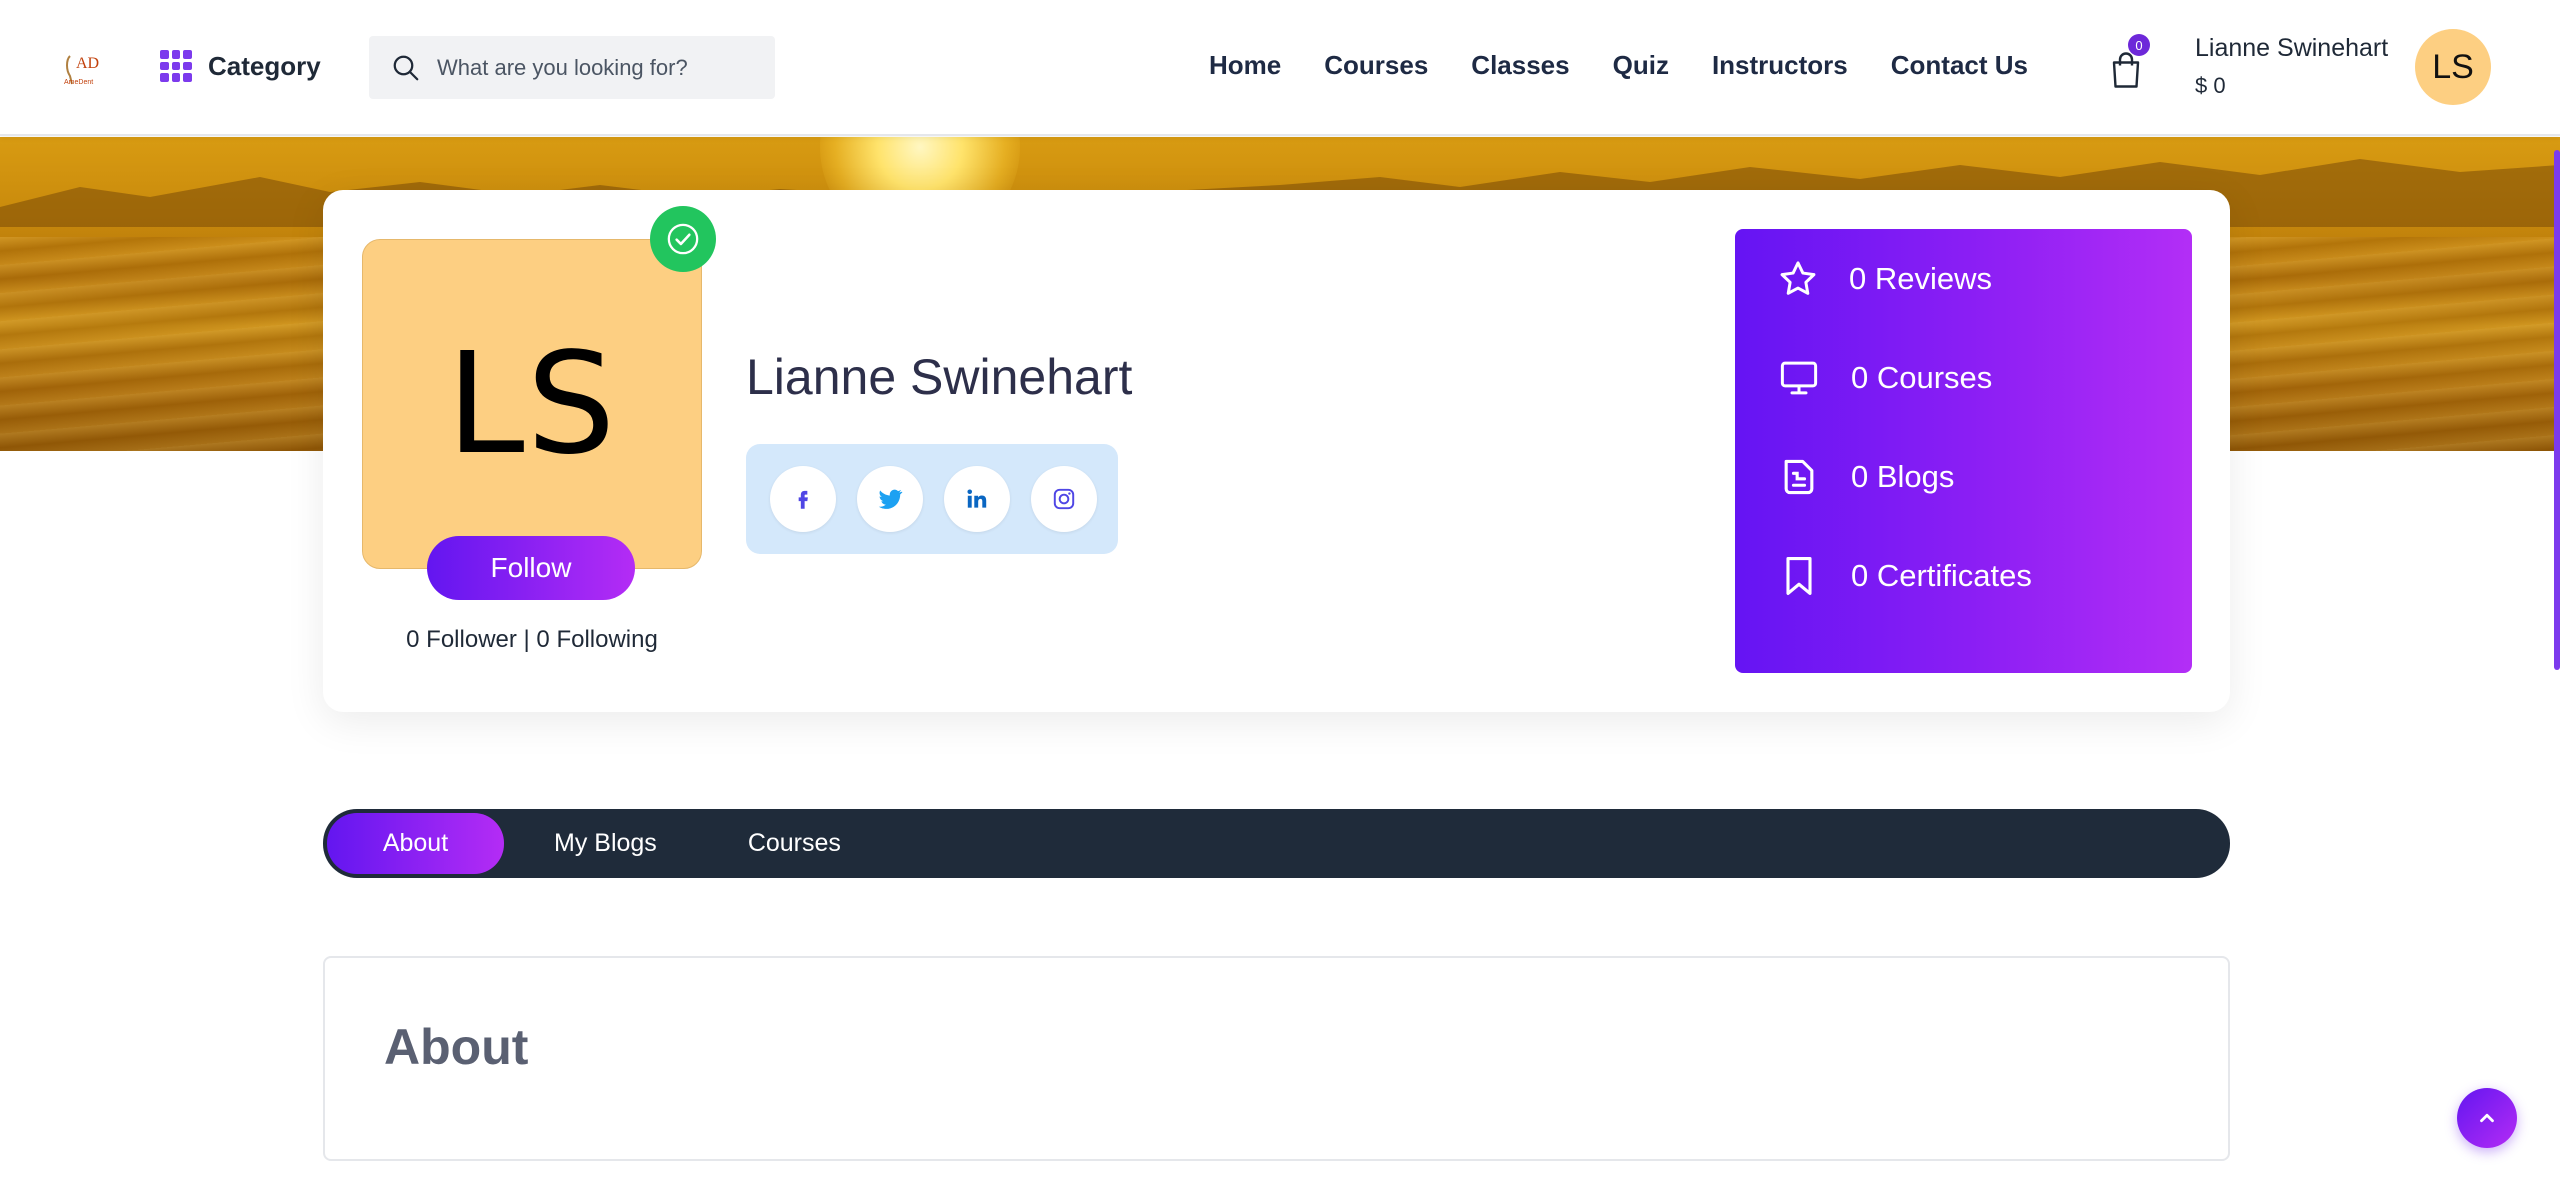 Image resolution: width=2560 pixels, height=1186 pixels. Describe the element at coordinates (1799, 476) in the screenshot. I see `blog-icon` at that location.